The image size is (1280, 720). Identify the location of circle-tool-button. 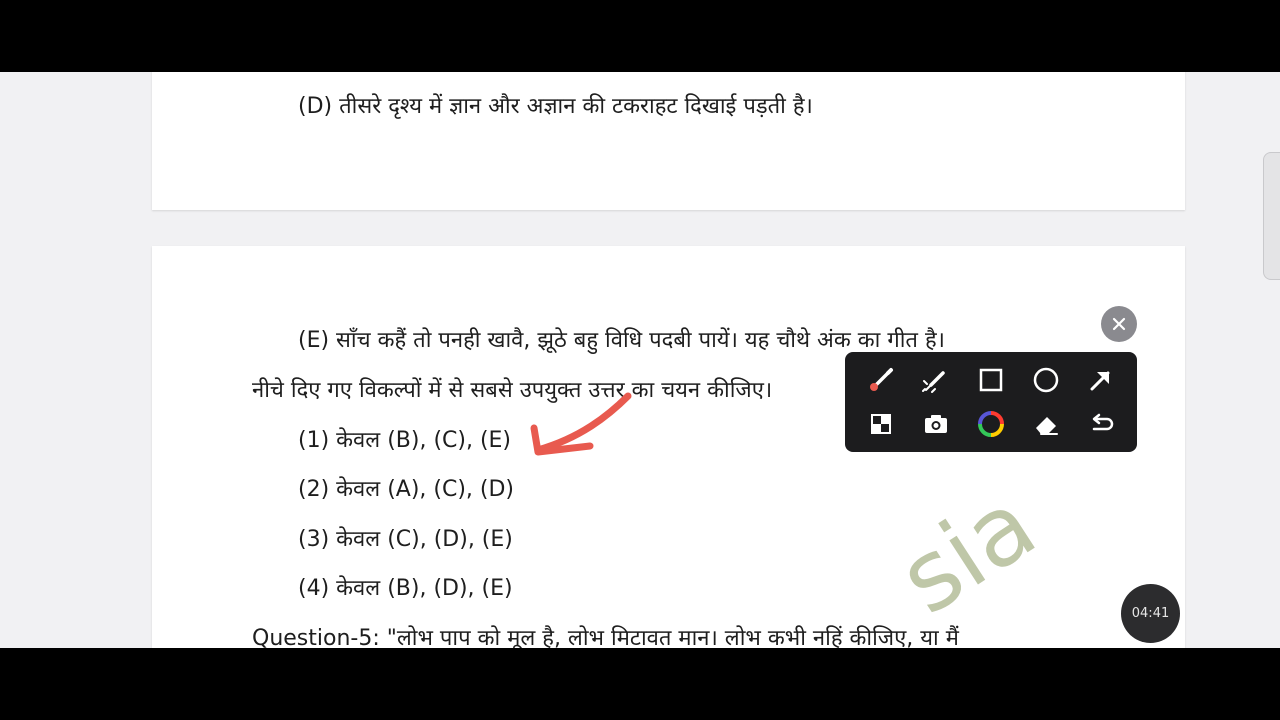
(1046, 380).